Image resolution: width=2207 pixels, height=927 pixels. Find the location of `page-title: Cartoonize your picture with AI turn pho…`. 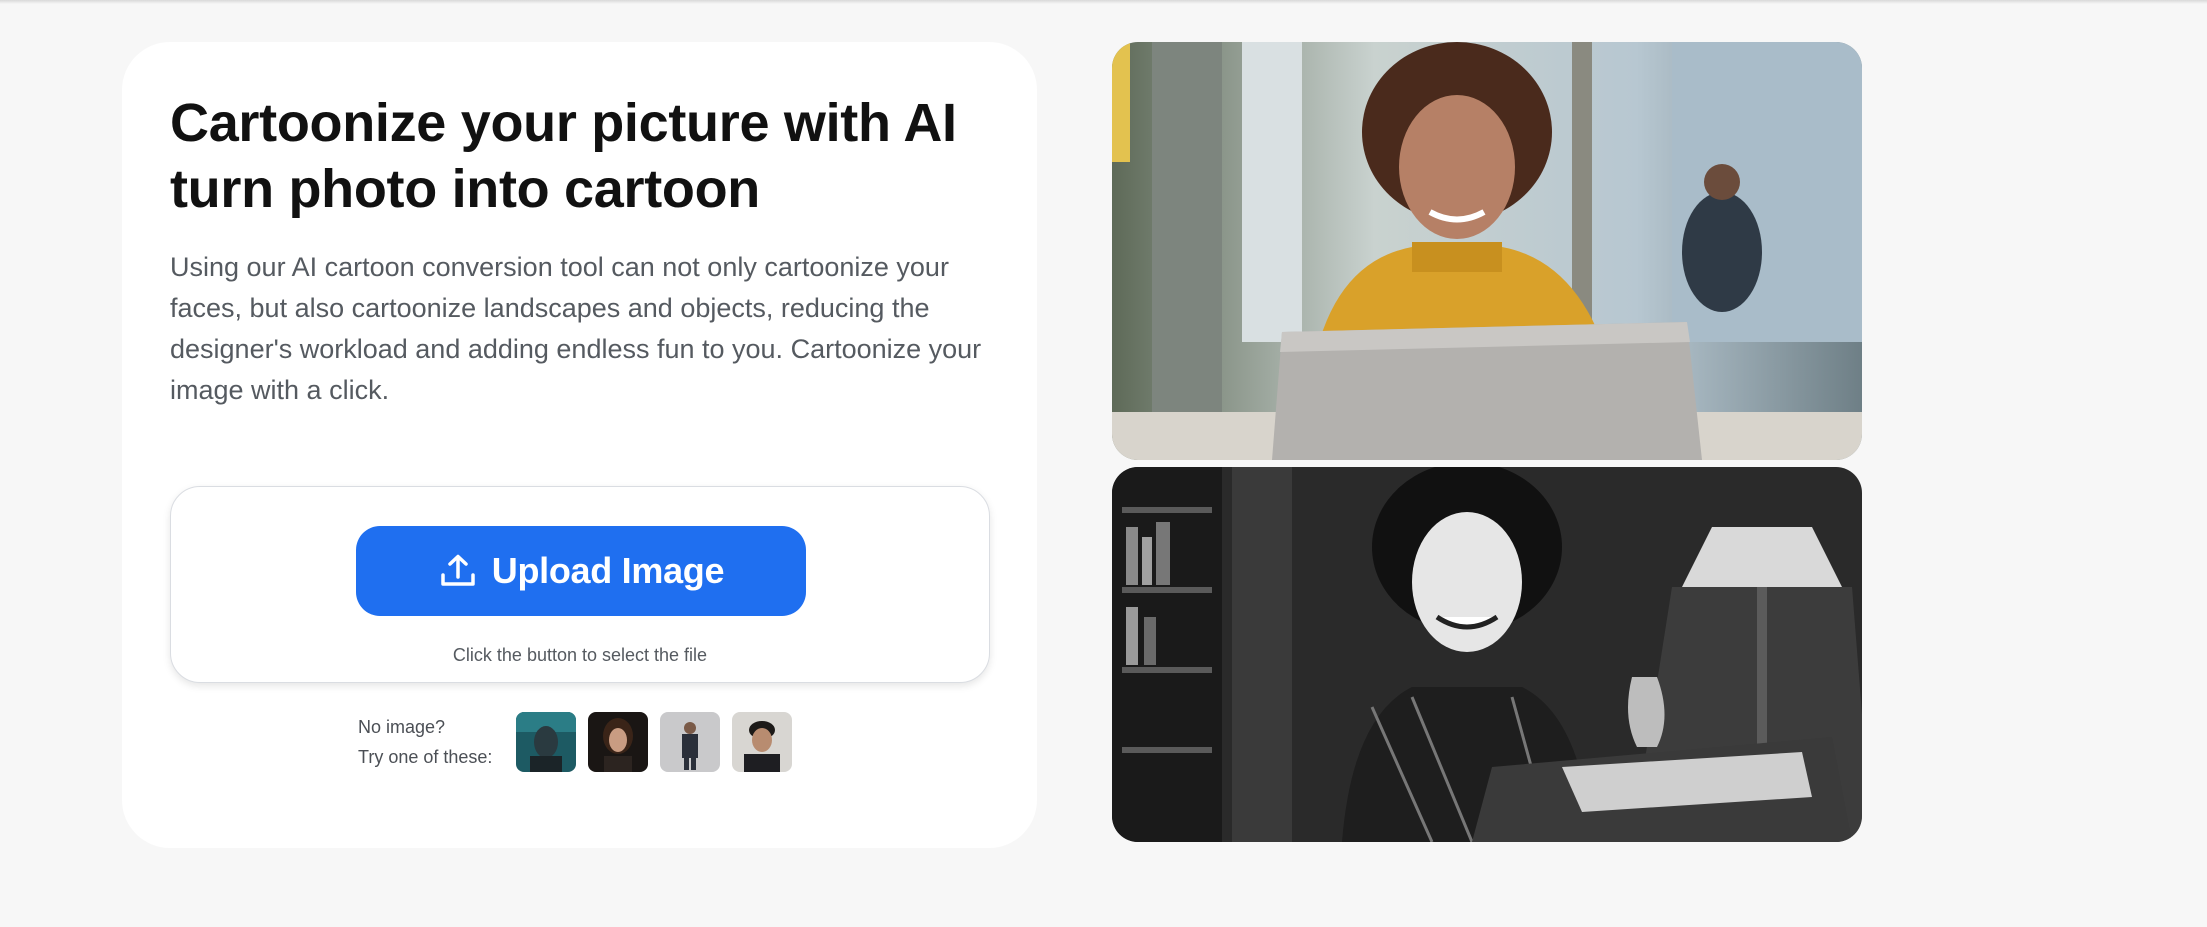

page-title: Cartoonize your picture with AI turn pho… is located at coordinates (580, 156).